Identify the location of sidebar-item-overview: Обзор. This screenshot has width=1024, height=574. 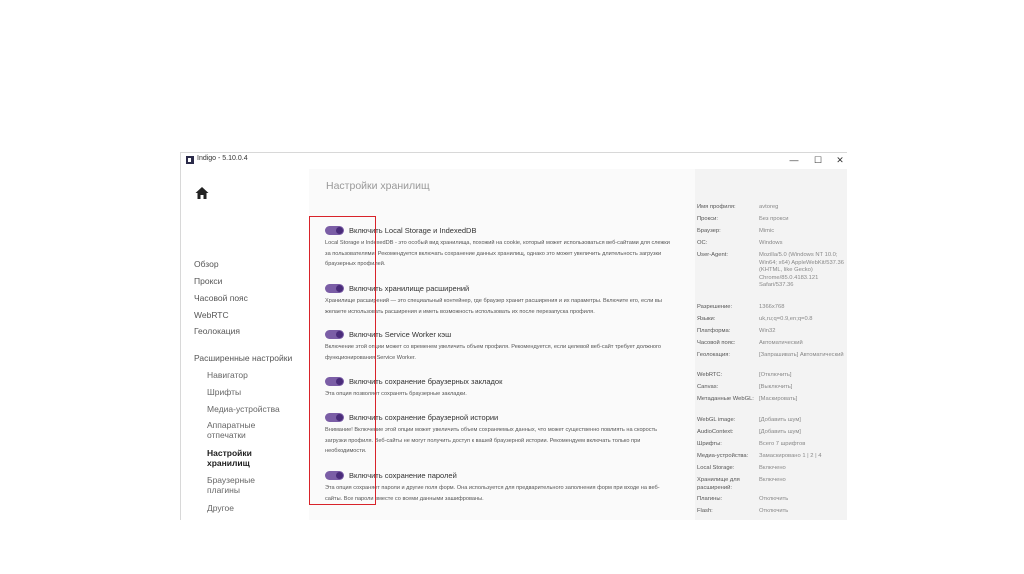
(206, 264).